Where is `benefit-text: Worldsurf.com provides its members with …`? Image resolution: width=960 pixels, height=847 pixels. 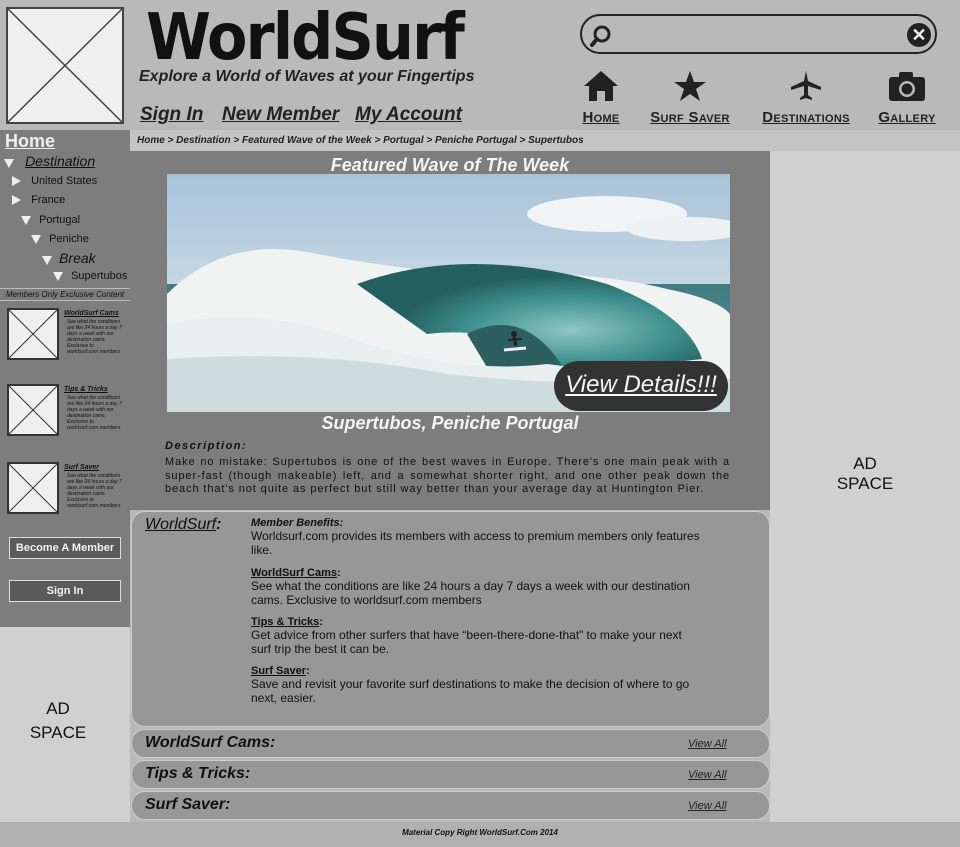
benefit-text: Worldsurf.com provides its members with … is located at coordinates (475, 543).